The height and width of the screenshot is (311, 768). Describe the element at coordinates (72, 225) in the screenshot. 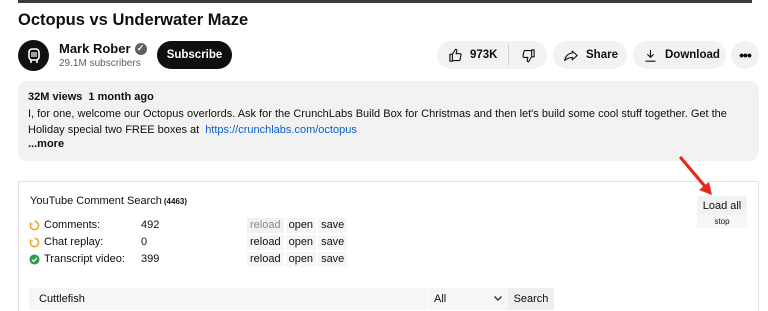

I see `stat-label: Comments:` at that location.